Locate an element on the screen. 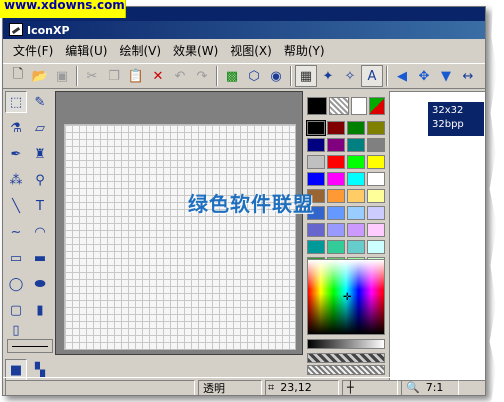  rectangle-outline-icon: ▭ is located at coordinates (16, 258).